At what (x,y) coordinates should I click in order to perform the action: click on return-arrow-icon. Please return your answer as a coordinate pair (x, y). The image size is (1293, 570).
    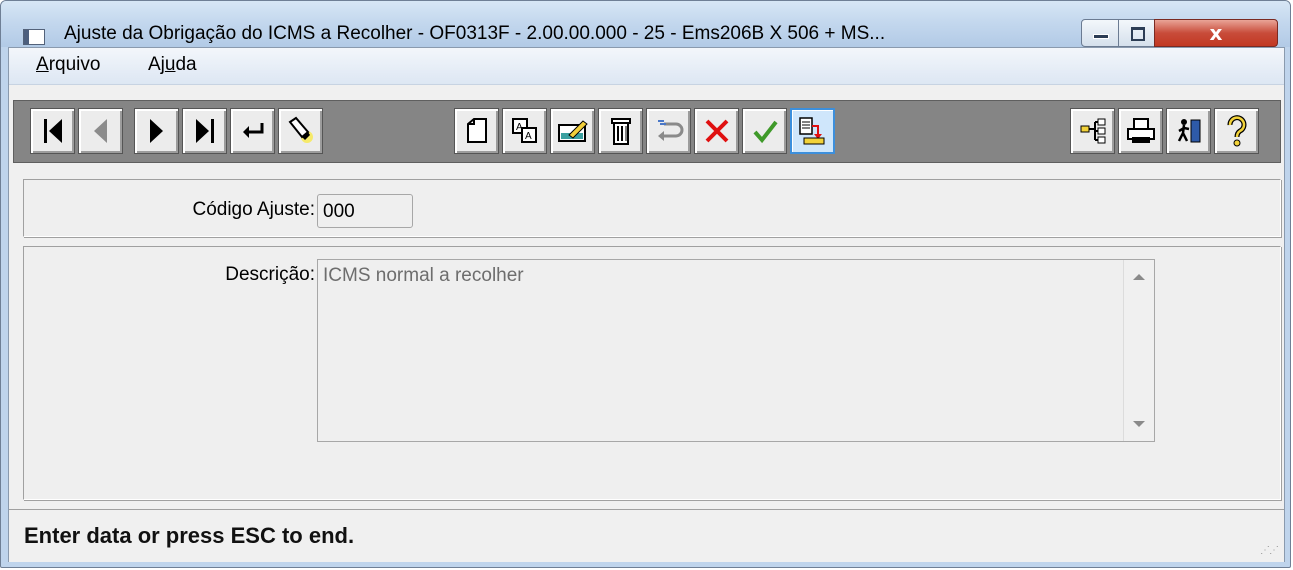
    Looking at the image, I should click on (252, 130).